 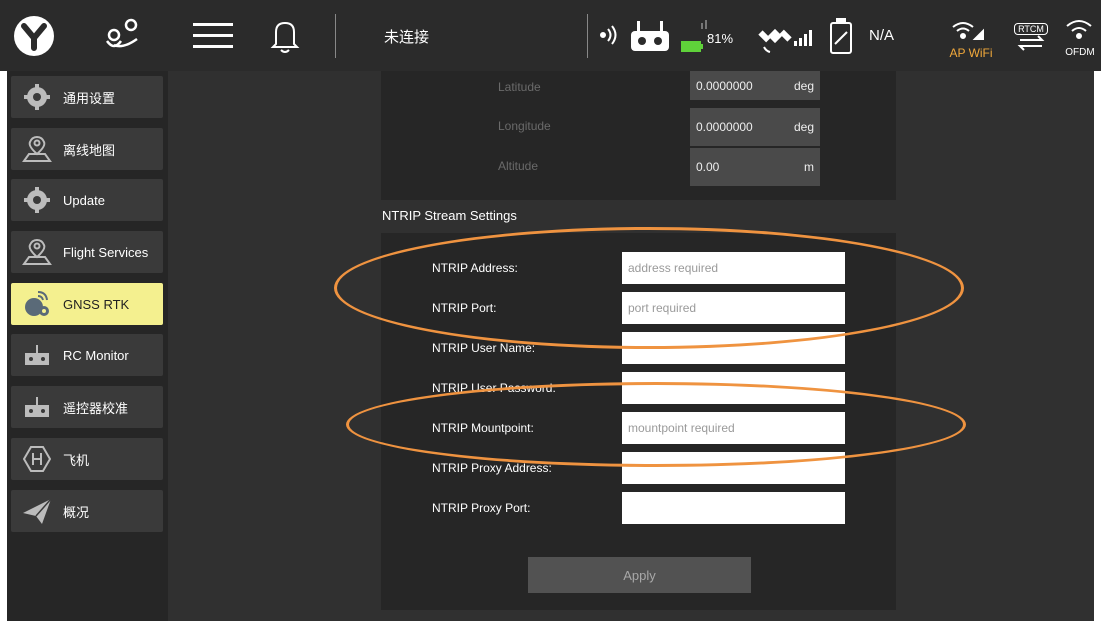 I want to click on rtcm-badge: RTCM, so click(x=1031, y=37).